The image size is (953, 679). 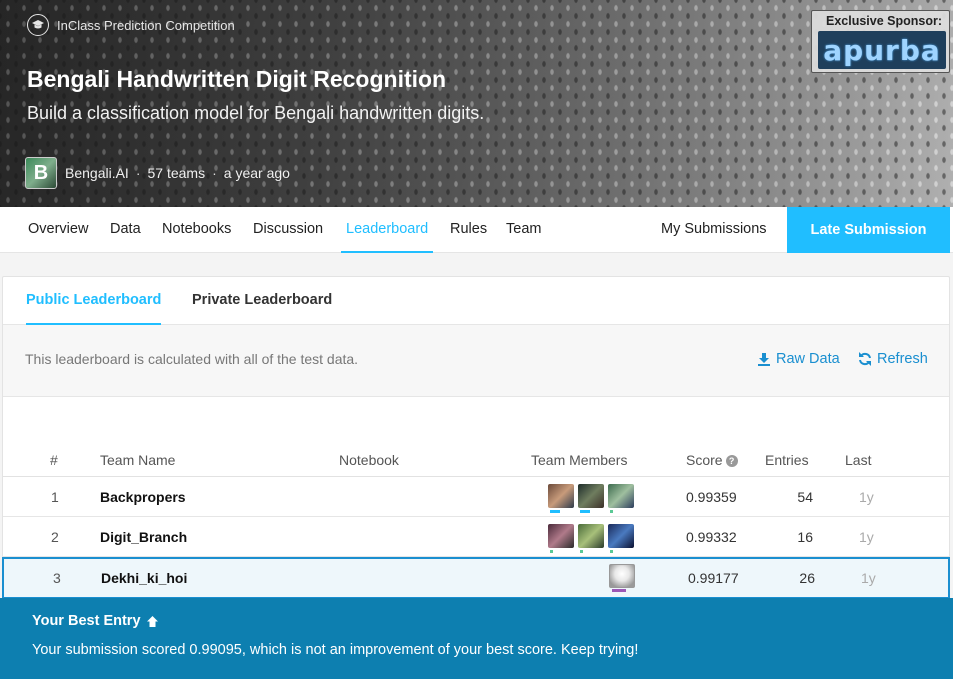 I want to click on competition-type: InClass Prediction Competition, so click(x=131, y=25).